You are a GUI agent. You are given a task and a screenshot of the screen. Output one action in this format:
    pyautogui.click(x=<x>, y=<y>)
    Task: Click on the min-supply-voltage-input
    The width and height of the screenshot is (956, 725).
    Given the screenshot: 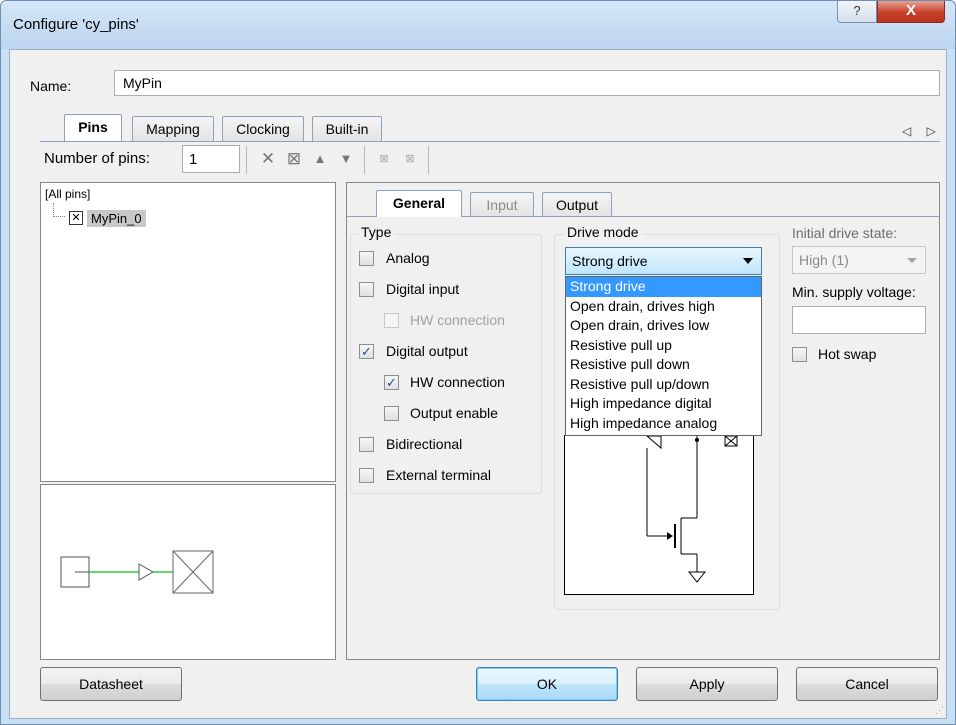 What is the action you would take?
    pyautogui.click(x=859, y=320)
    